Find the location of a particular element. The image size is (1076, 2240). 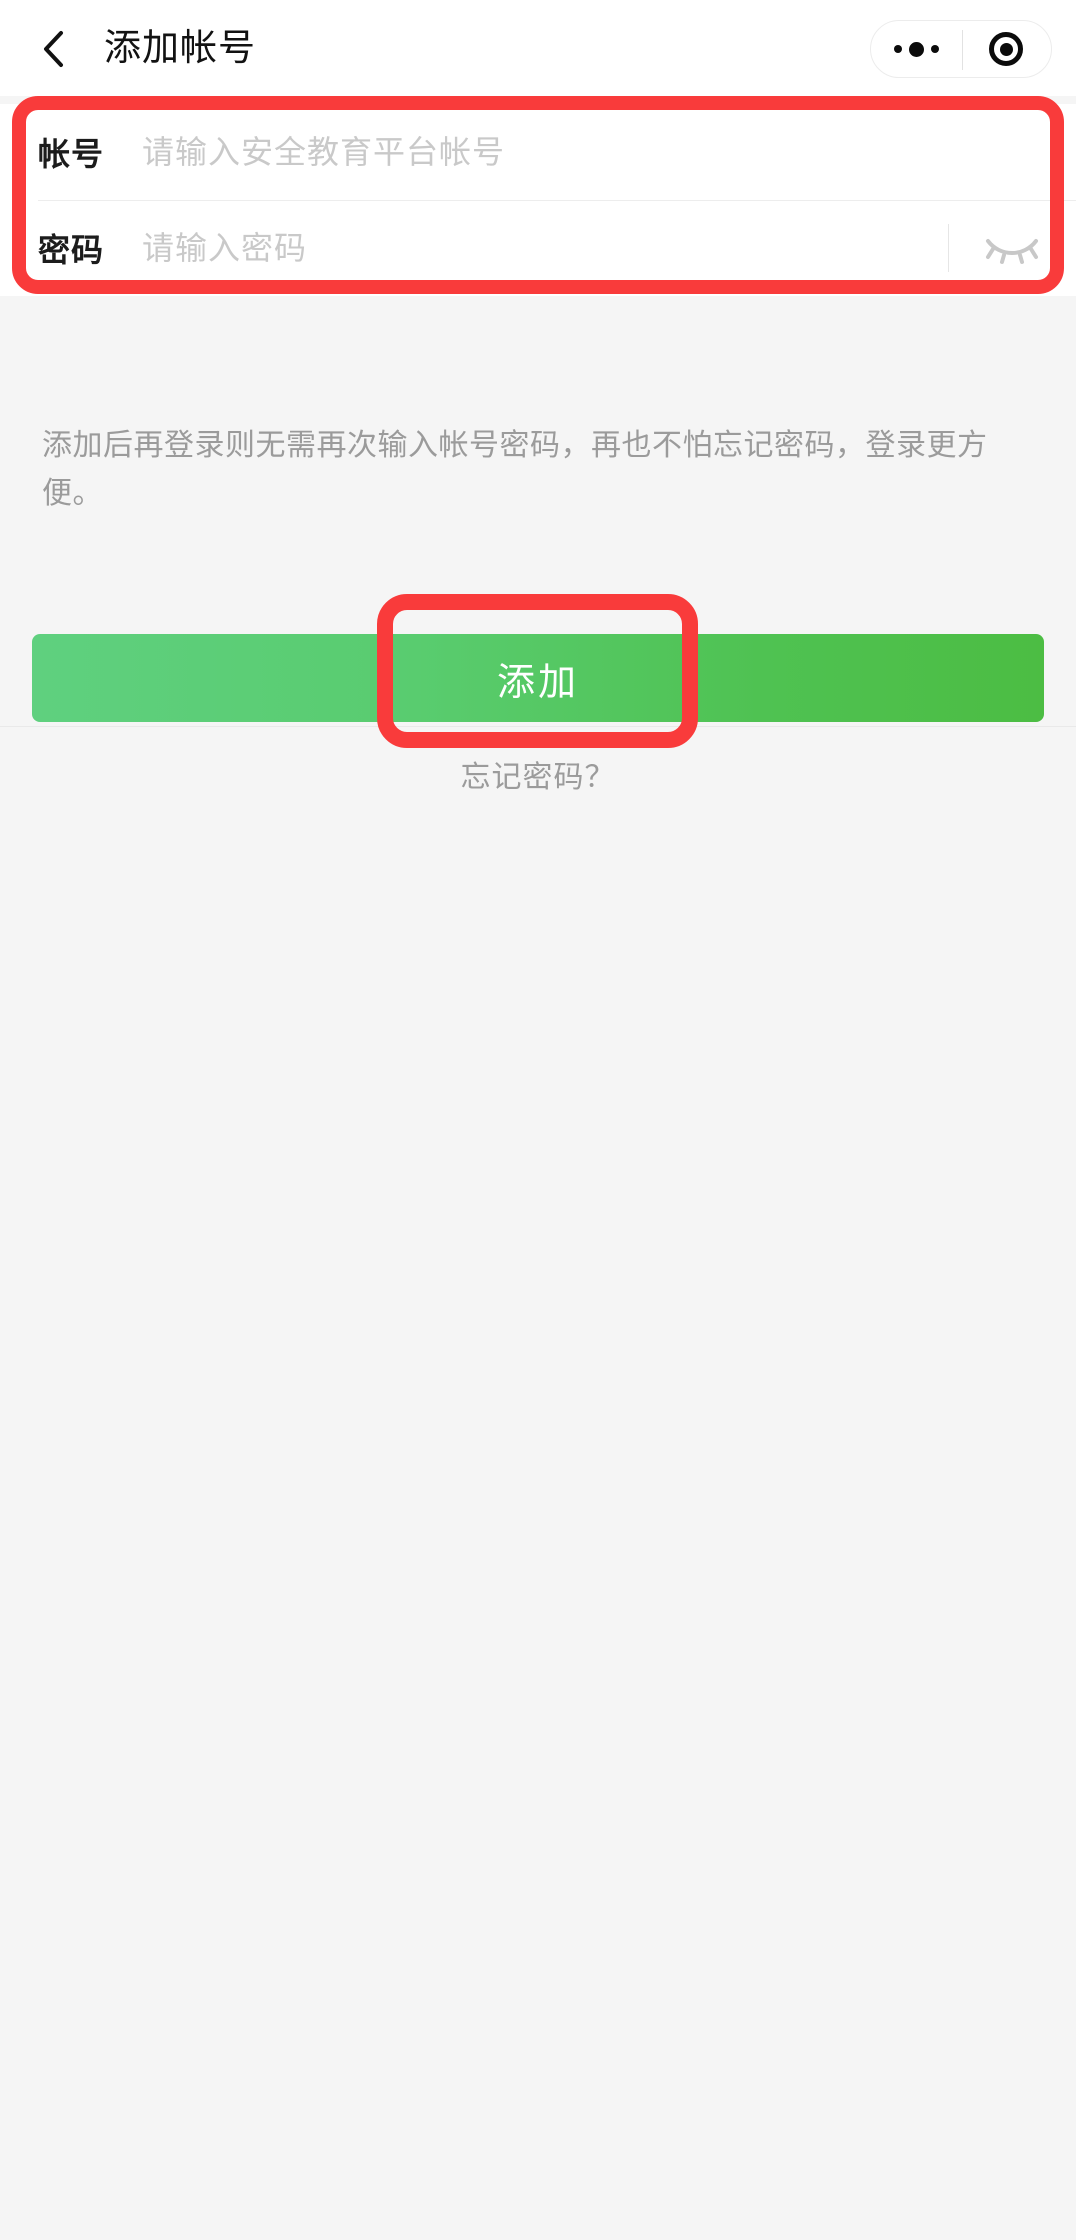

capsule-menu-button is located at coordinates (916, 49).